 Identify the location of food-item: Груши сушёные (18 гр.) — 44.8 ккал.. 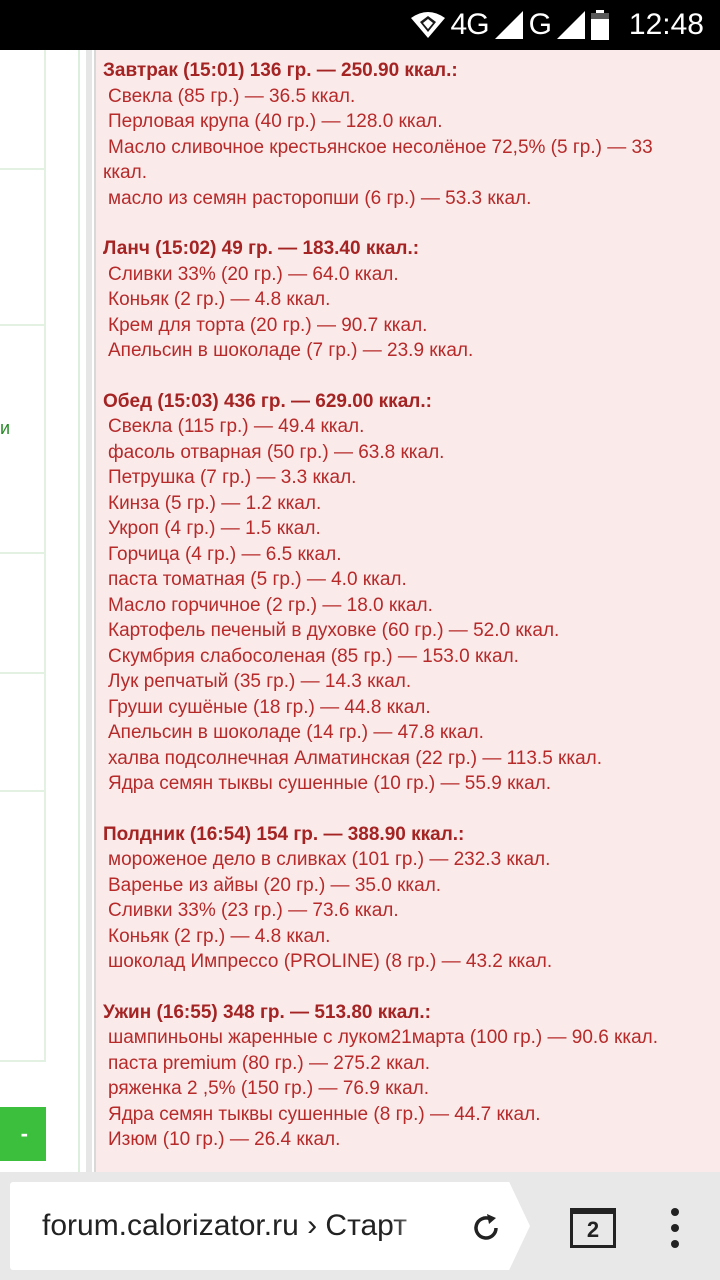
(269, 707).